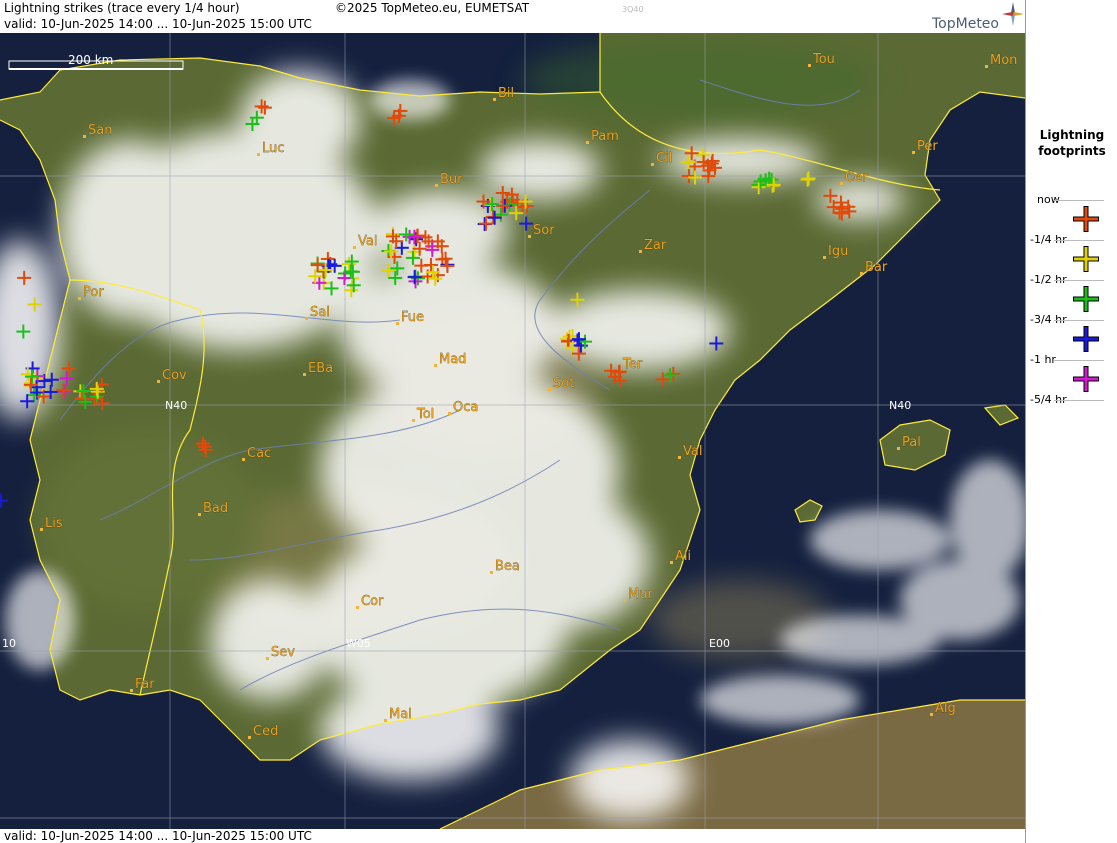 The width and height of the screenshot is (1117, 843). I want to click on city-label-san: San, so click(100, 130).